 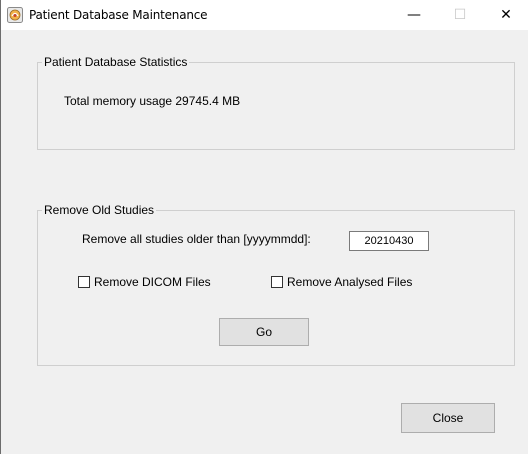 What do you see at coordinates (116, 62) in the screenshot?
I see `statistics-legend: Patient Database Statistics` at bounding box center [116, 62].